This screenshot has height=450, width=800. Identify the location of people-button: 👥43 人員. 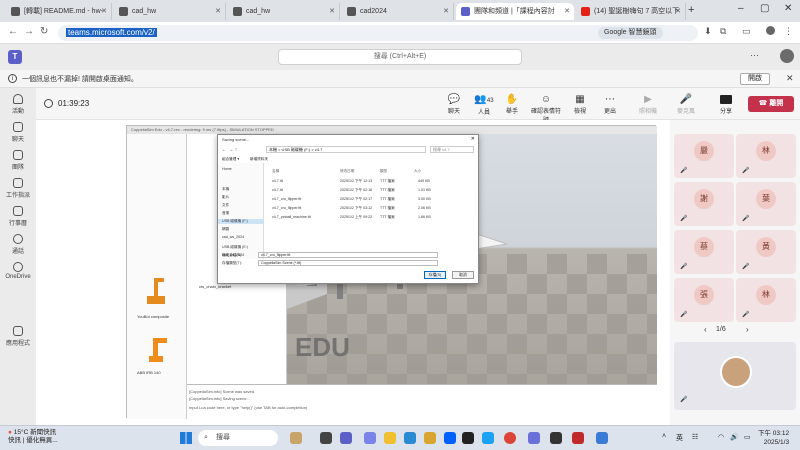
(484, 105).